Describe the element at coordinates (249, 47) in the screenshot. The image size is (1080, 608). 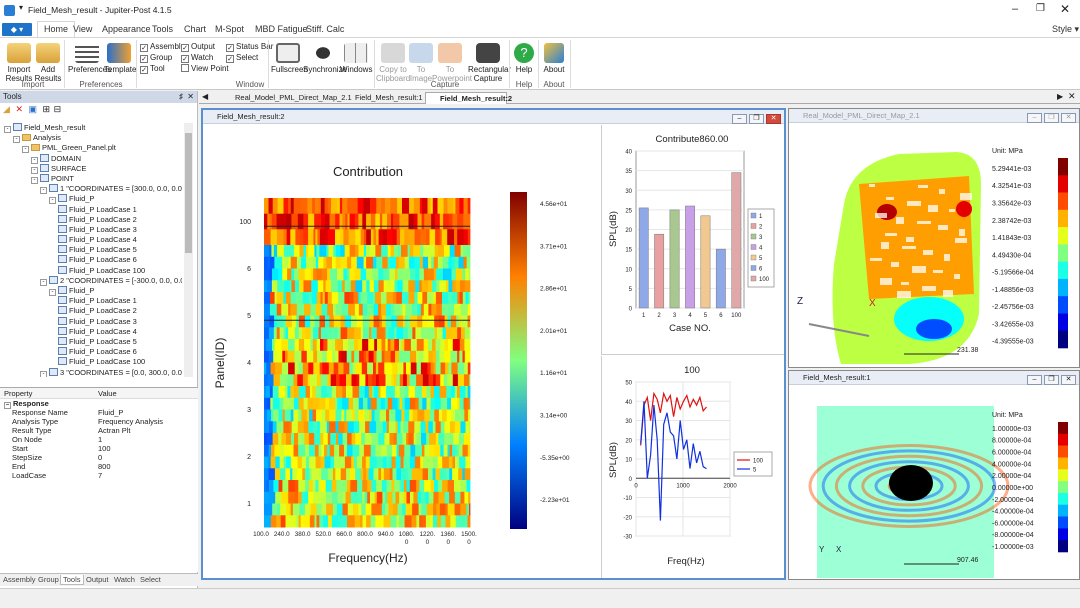
I see `status-bar-checkbox: ✓ Status Bar` at that location.